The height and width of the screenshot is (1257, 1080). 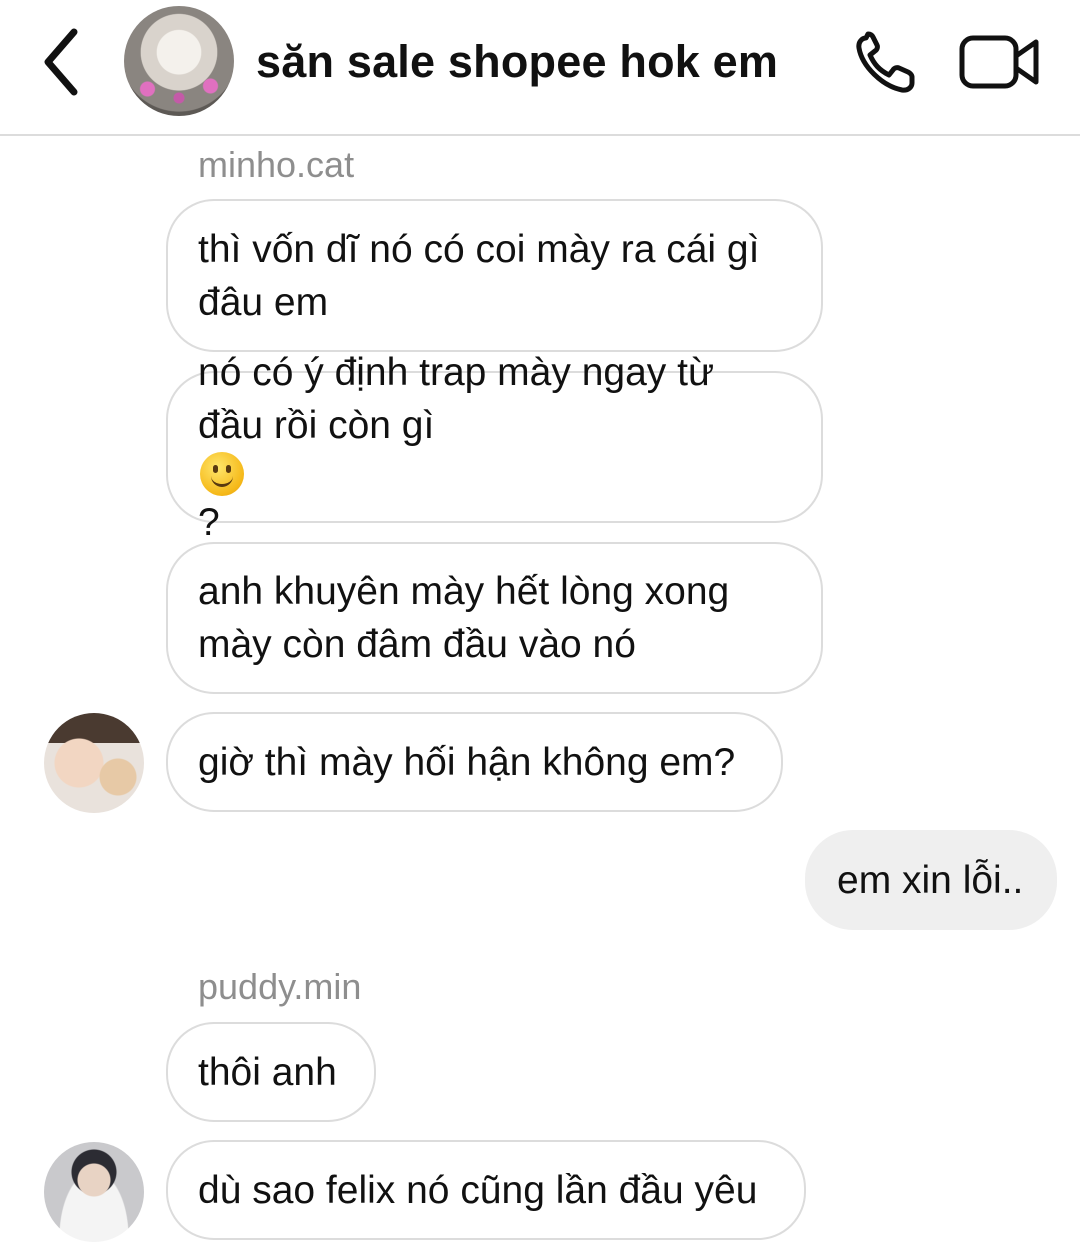 I want to click on phone-icon, so click(x=885, y=62).